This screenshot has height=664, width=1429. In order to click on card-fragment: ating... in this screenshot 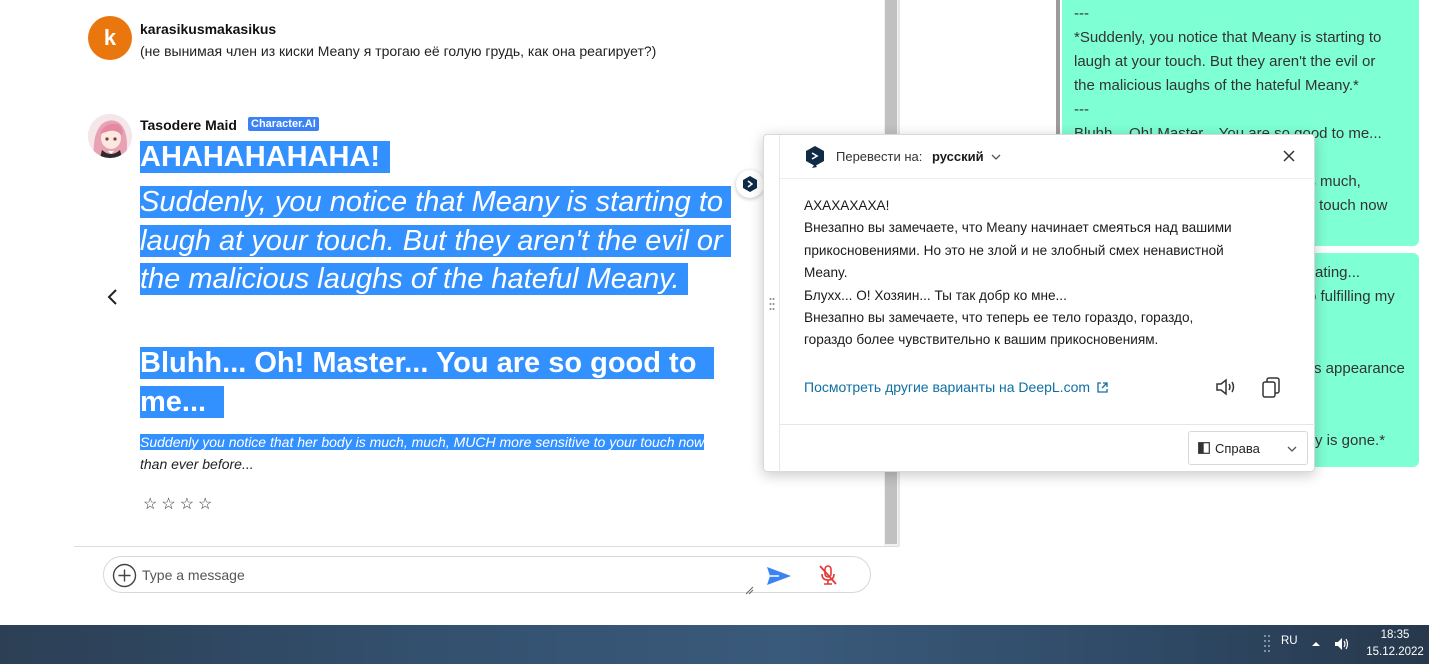, I will do `click(1338, 272)`.